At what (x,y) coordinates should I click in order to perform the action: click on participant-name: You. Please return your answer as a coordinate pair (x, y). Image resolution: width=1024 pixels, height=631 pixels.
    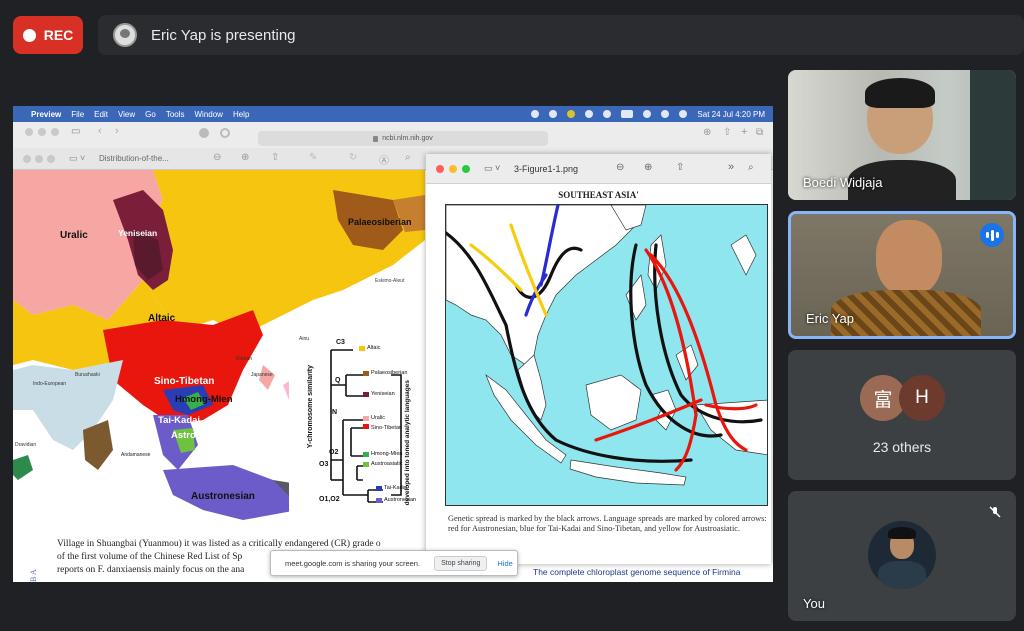
    Looking at the image, I should click on (814, 603).